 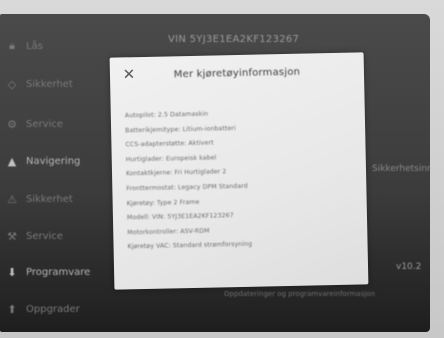 I want to click on sidebar-item-service-2: ⚒ Service, so click(x=34, y=236).